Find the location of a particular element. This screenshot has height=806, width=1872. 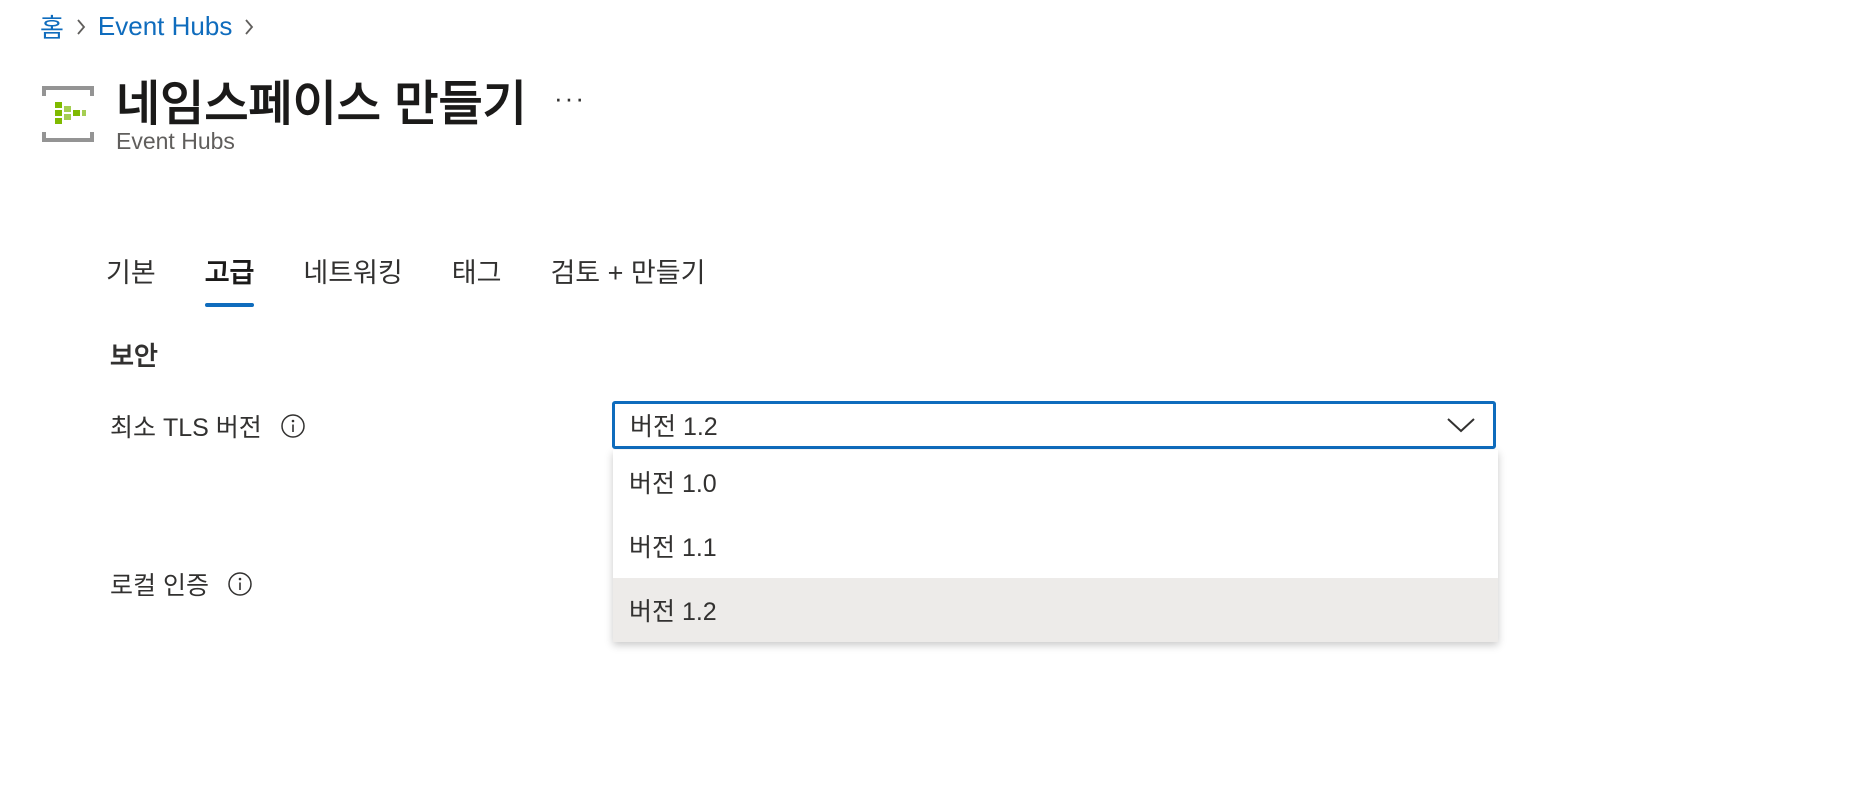

tab-basics: 기본 is located at coordinates (131, 280).